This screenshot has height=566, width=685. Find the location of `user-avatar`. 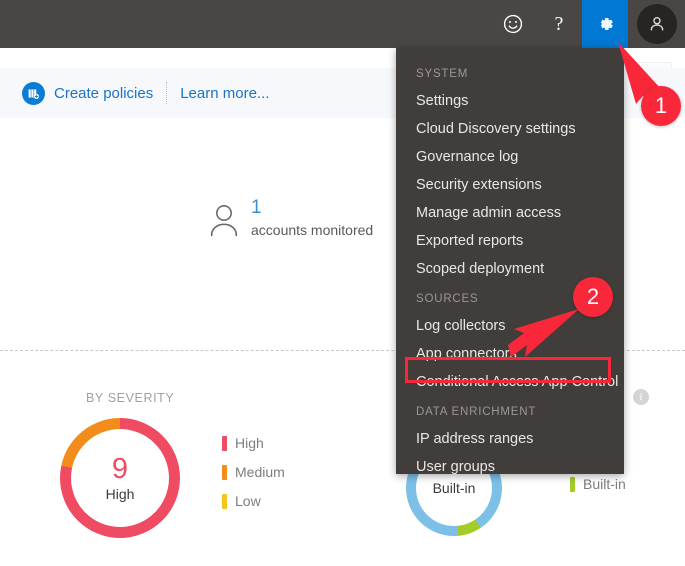

user-avatar is located at coordinates (656, 24).